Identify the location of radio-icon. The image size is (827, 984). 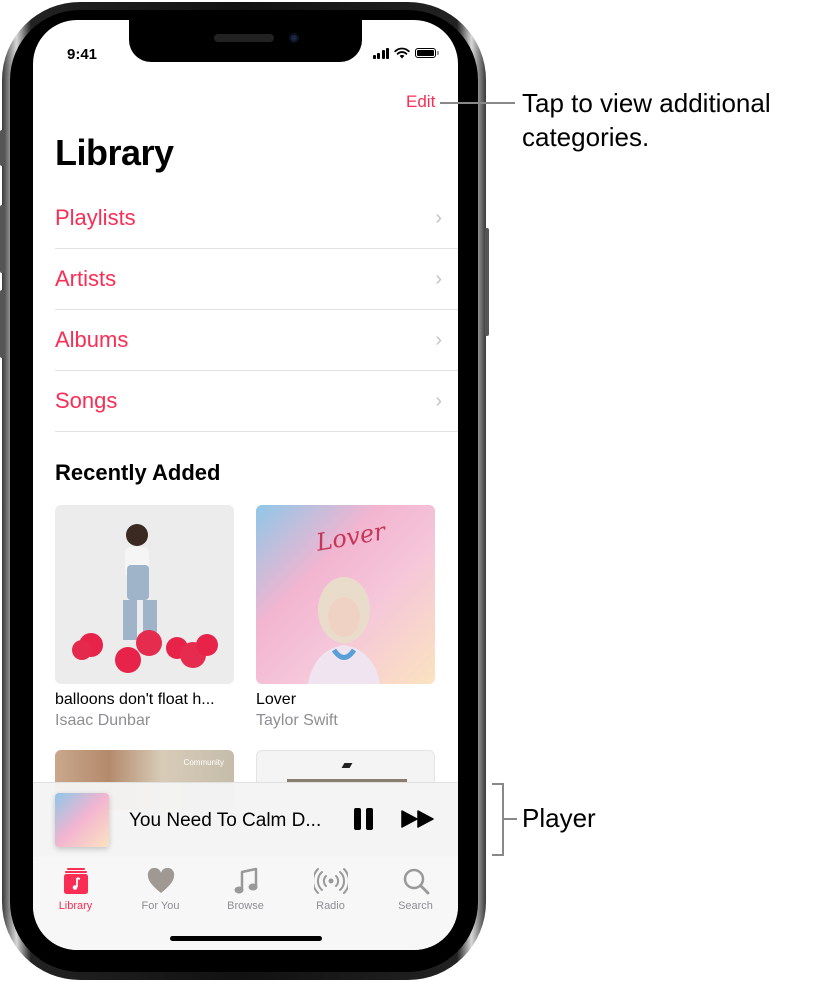
(330, 881).